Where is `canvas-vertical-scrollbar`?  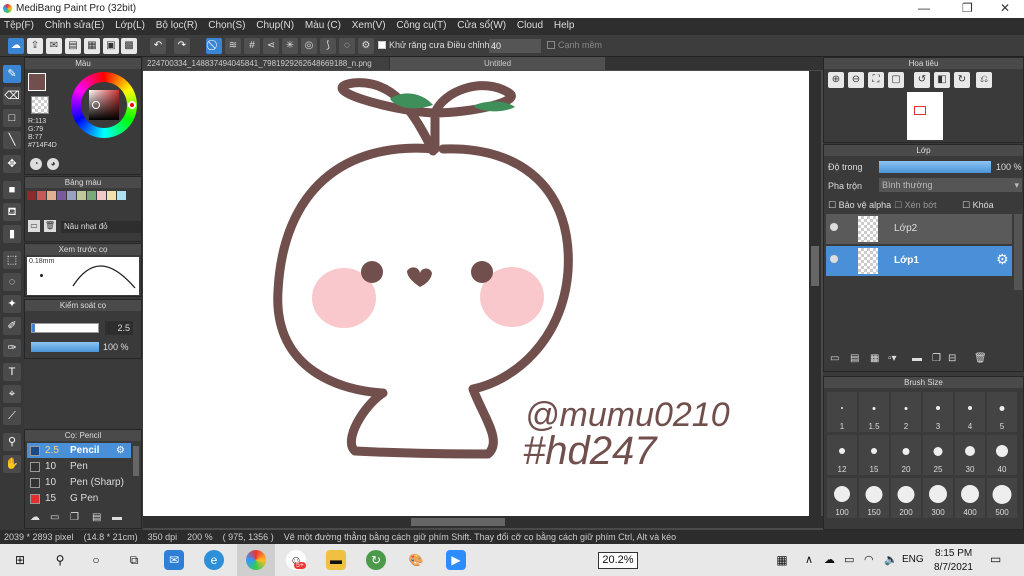 canvas-vertical-scrollbar is located at coordinates (815, 293).